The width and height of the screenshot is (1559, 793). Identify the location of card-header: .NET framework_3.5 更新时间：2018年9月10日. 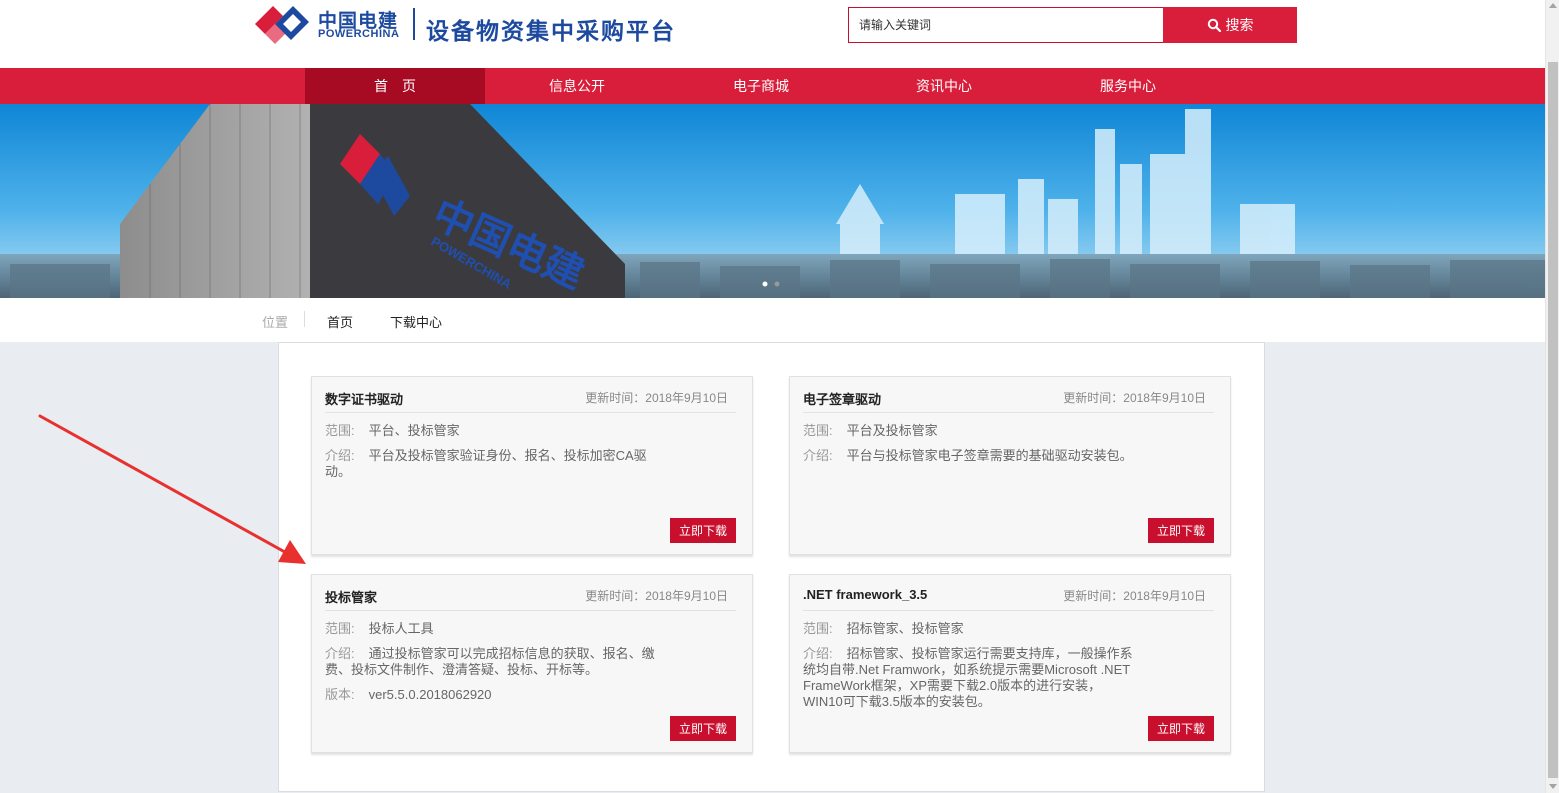
(1008, 593).